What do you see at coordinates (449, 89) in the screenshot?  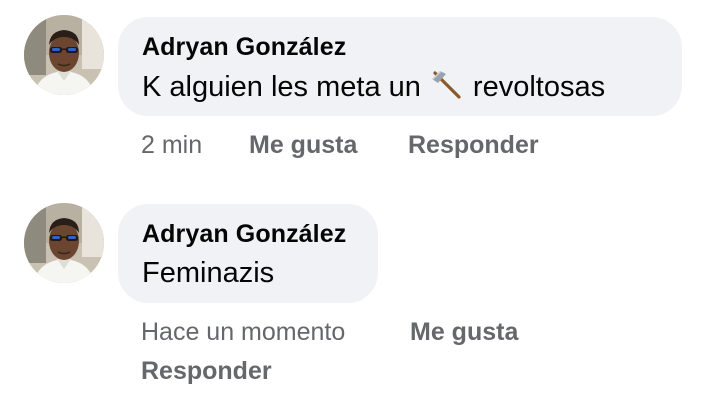 I see `axe-icon` at bounding box center [449, 89].